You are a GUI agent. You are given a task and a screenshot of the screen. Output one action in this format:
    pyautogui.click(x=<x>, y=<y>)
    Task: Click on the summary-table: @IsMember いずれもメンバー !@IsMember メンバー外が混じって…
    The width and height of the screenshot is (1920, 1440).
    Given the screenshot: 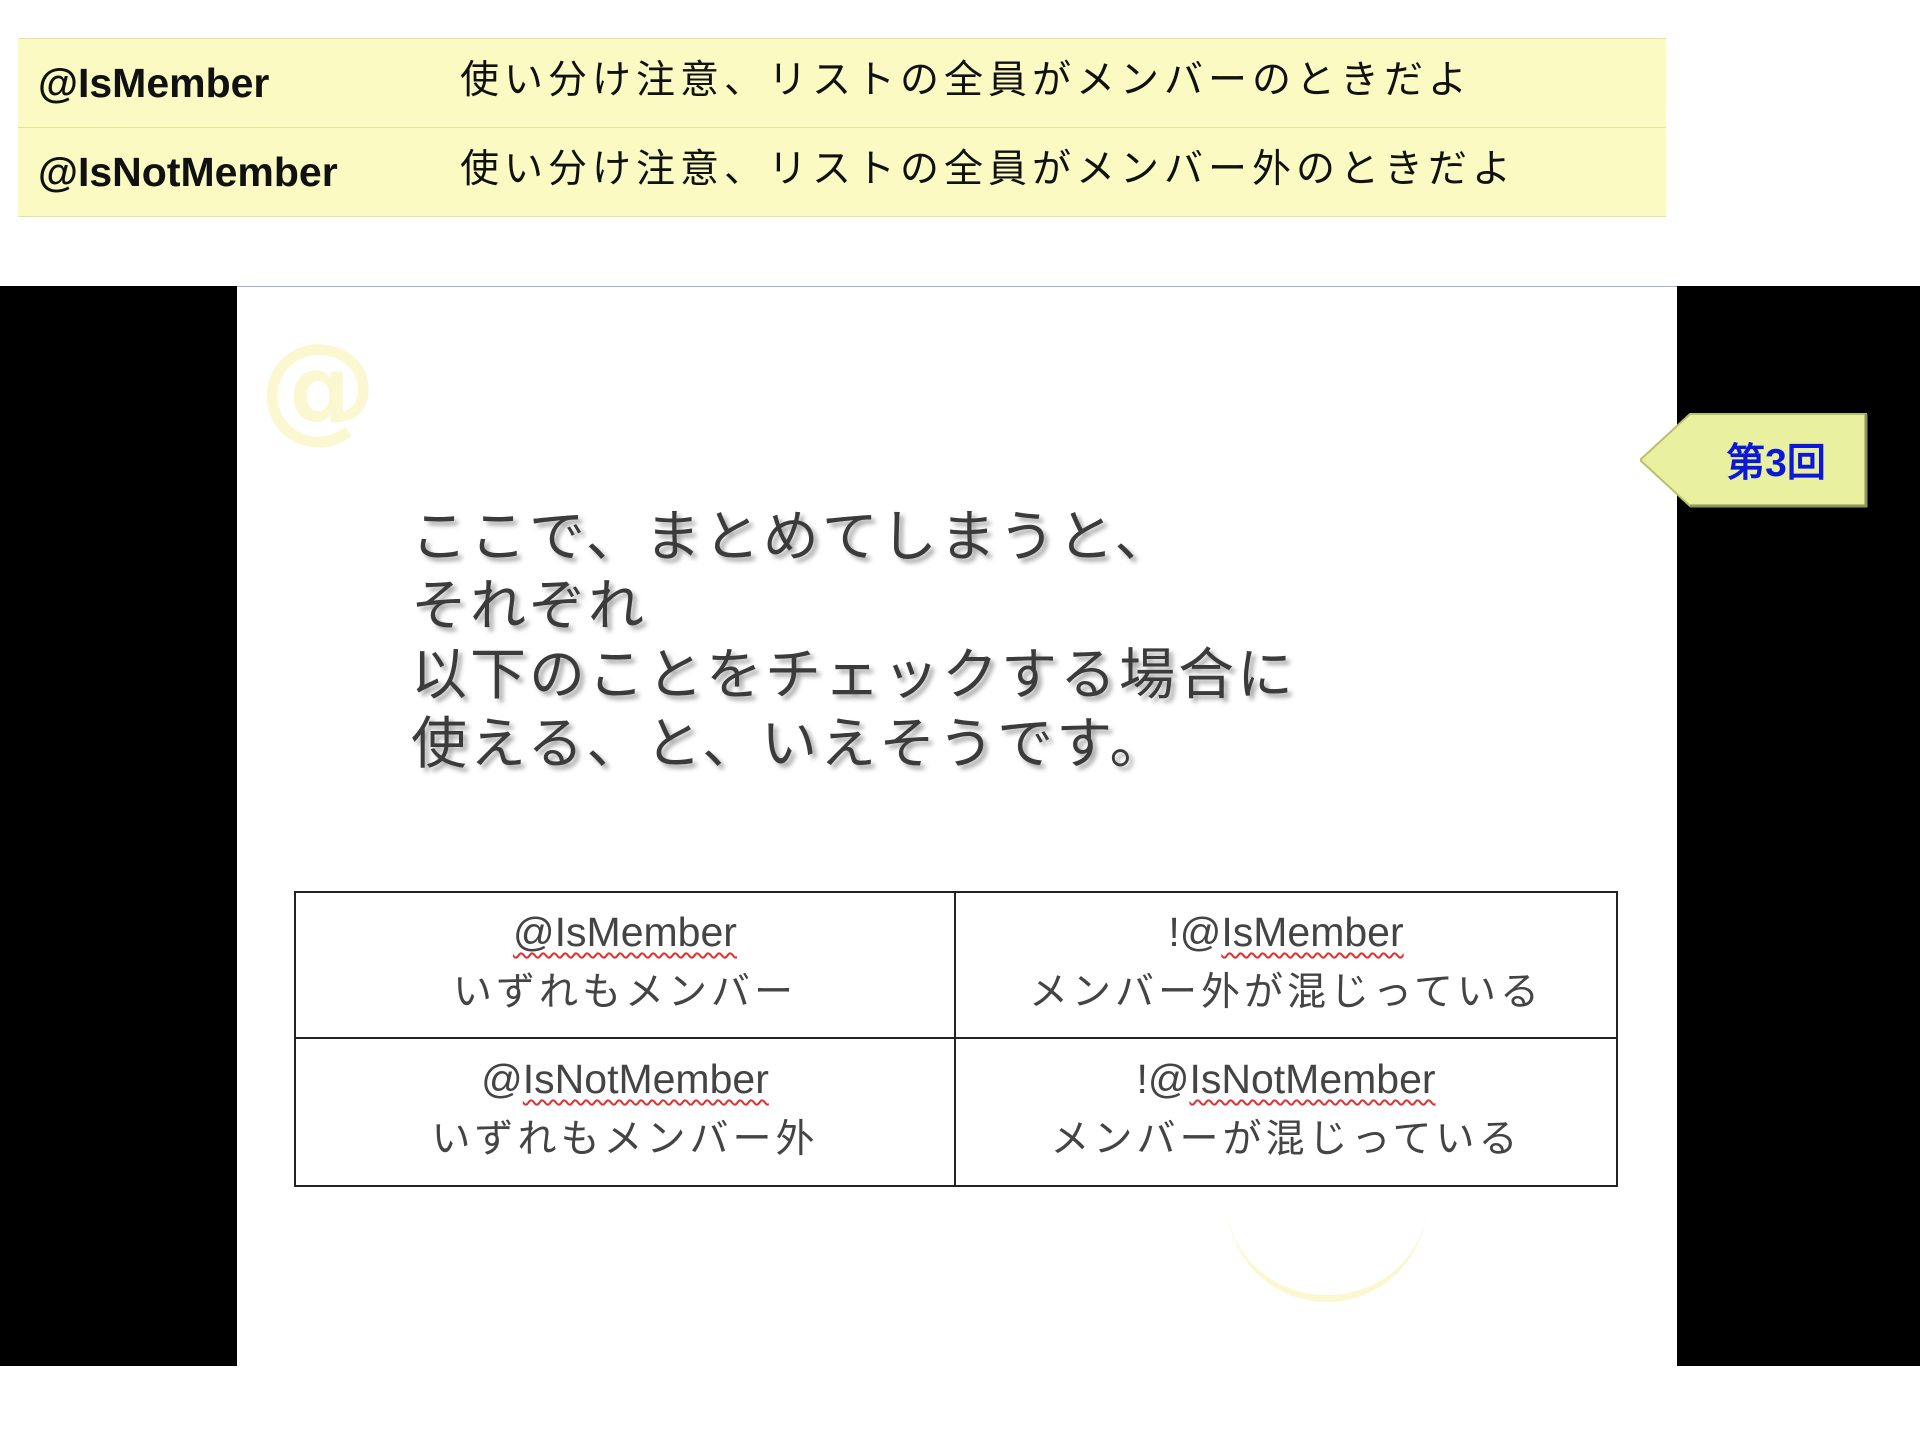 What is the action you would take?
    pyautogui.click(x=956, y=1039)
    